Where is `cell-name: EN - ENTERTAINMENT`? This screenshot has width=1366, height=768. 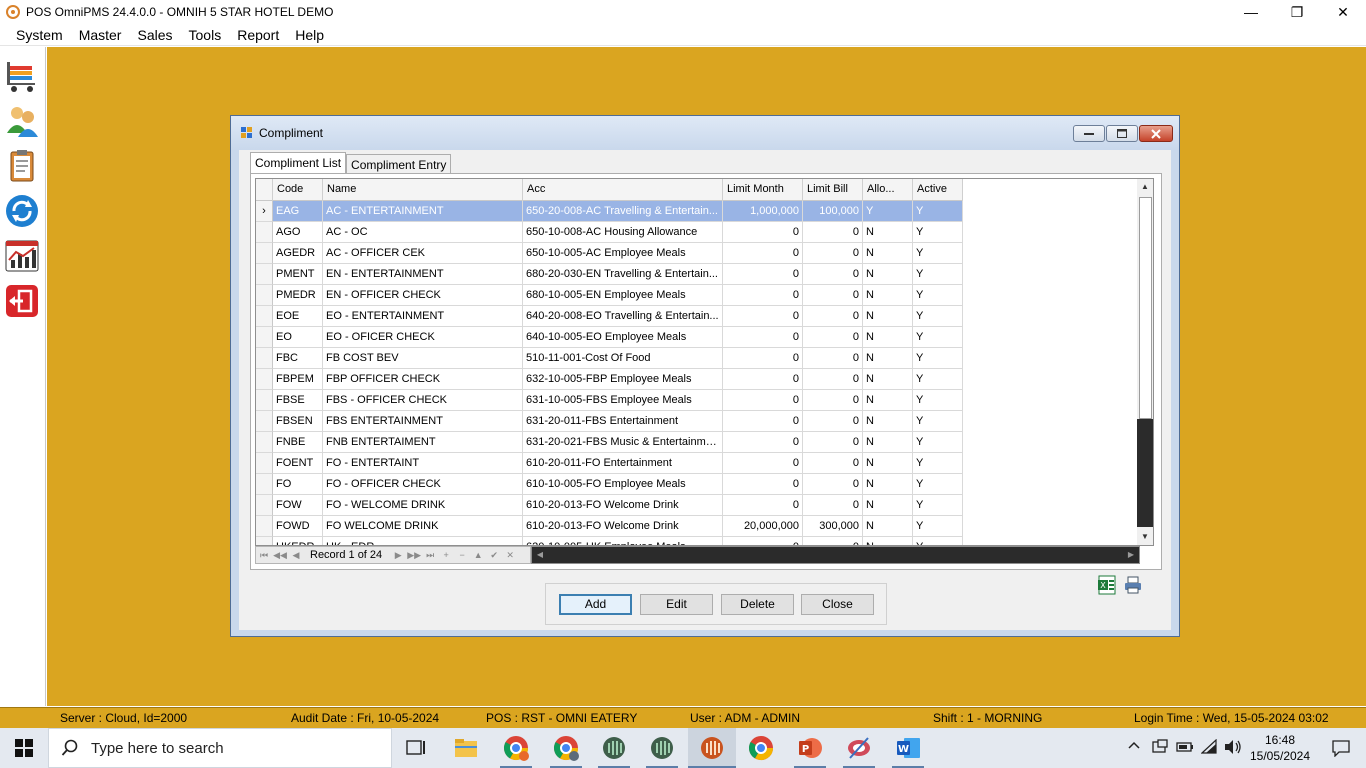
cell-name: EN - ENTERTAINMENT is located at coordinates (423, 274).